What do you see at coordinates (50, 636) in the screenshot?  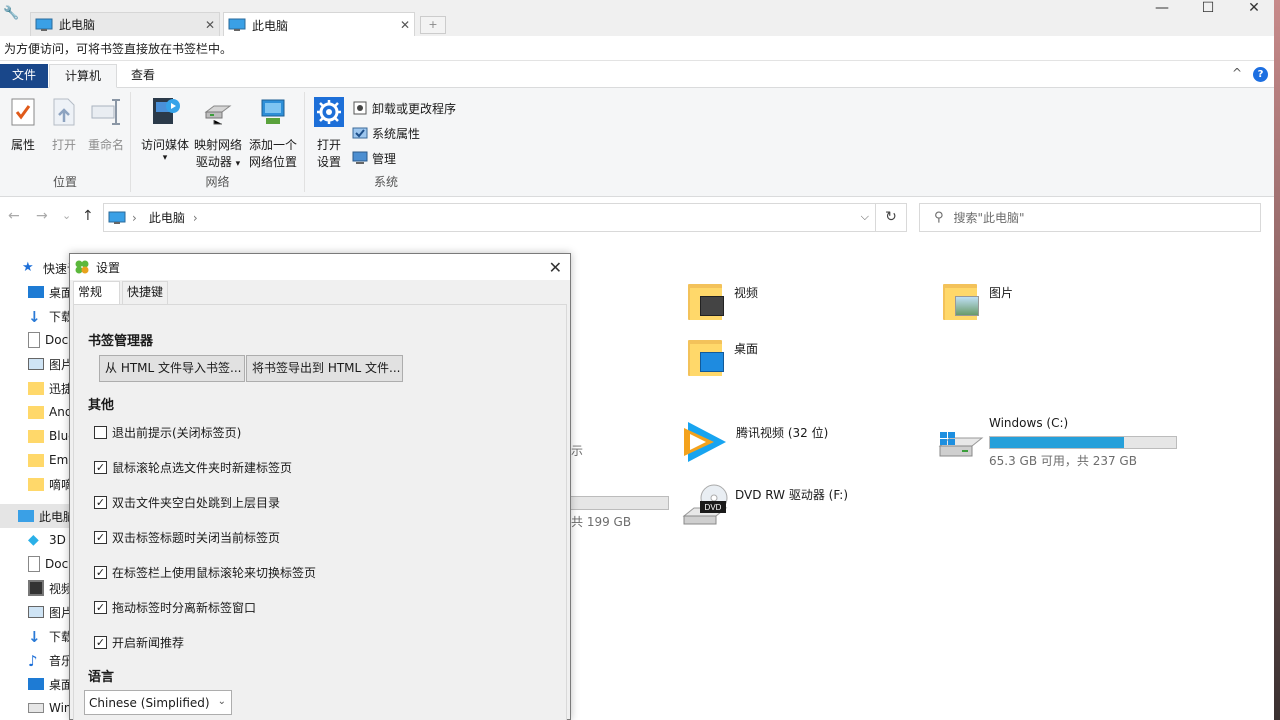 I see `nav-pc-downloads: ↓ 下载` at bounding box center [50, 636].